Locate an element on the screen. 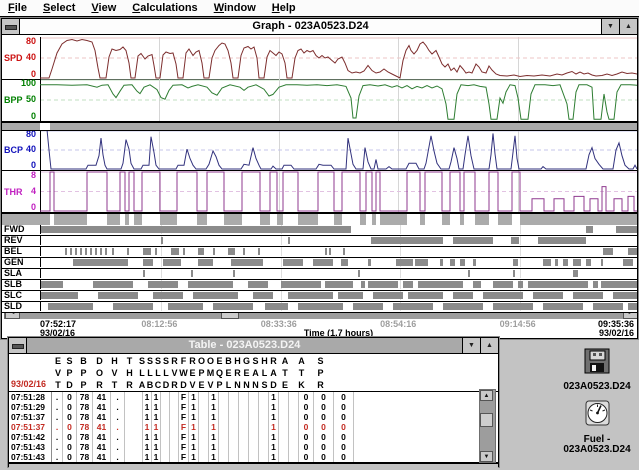 This screenshot has height=470, width=639. axis-mid-time: 08:54:16 is located at coordinates (398, 324).